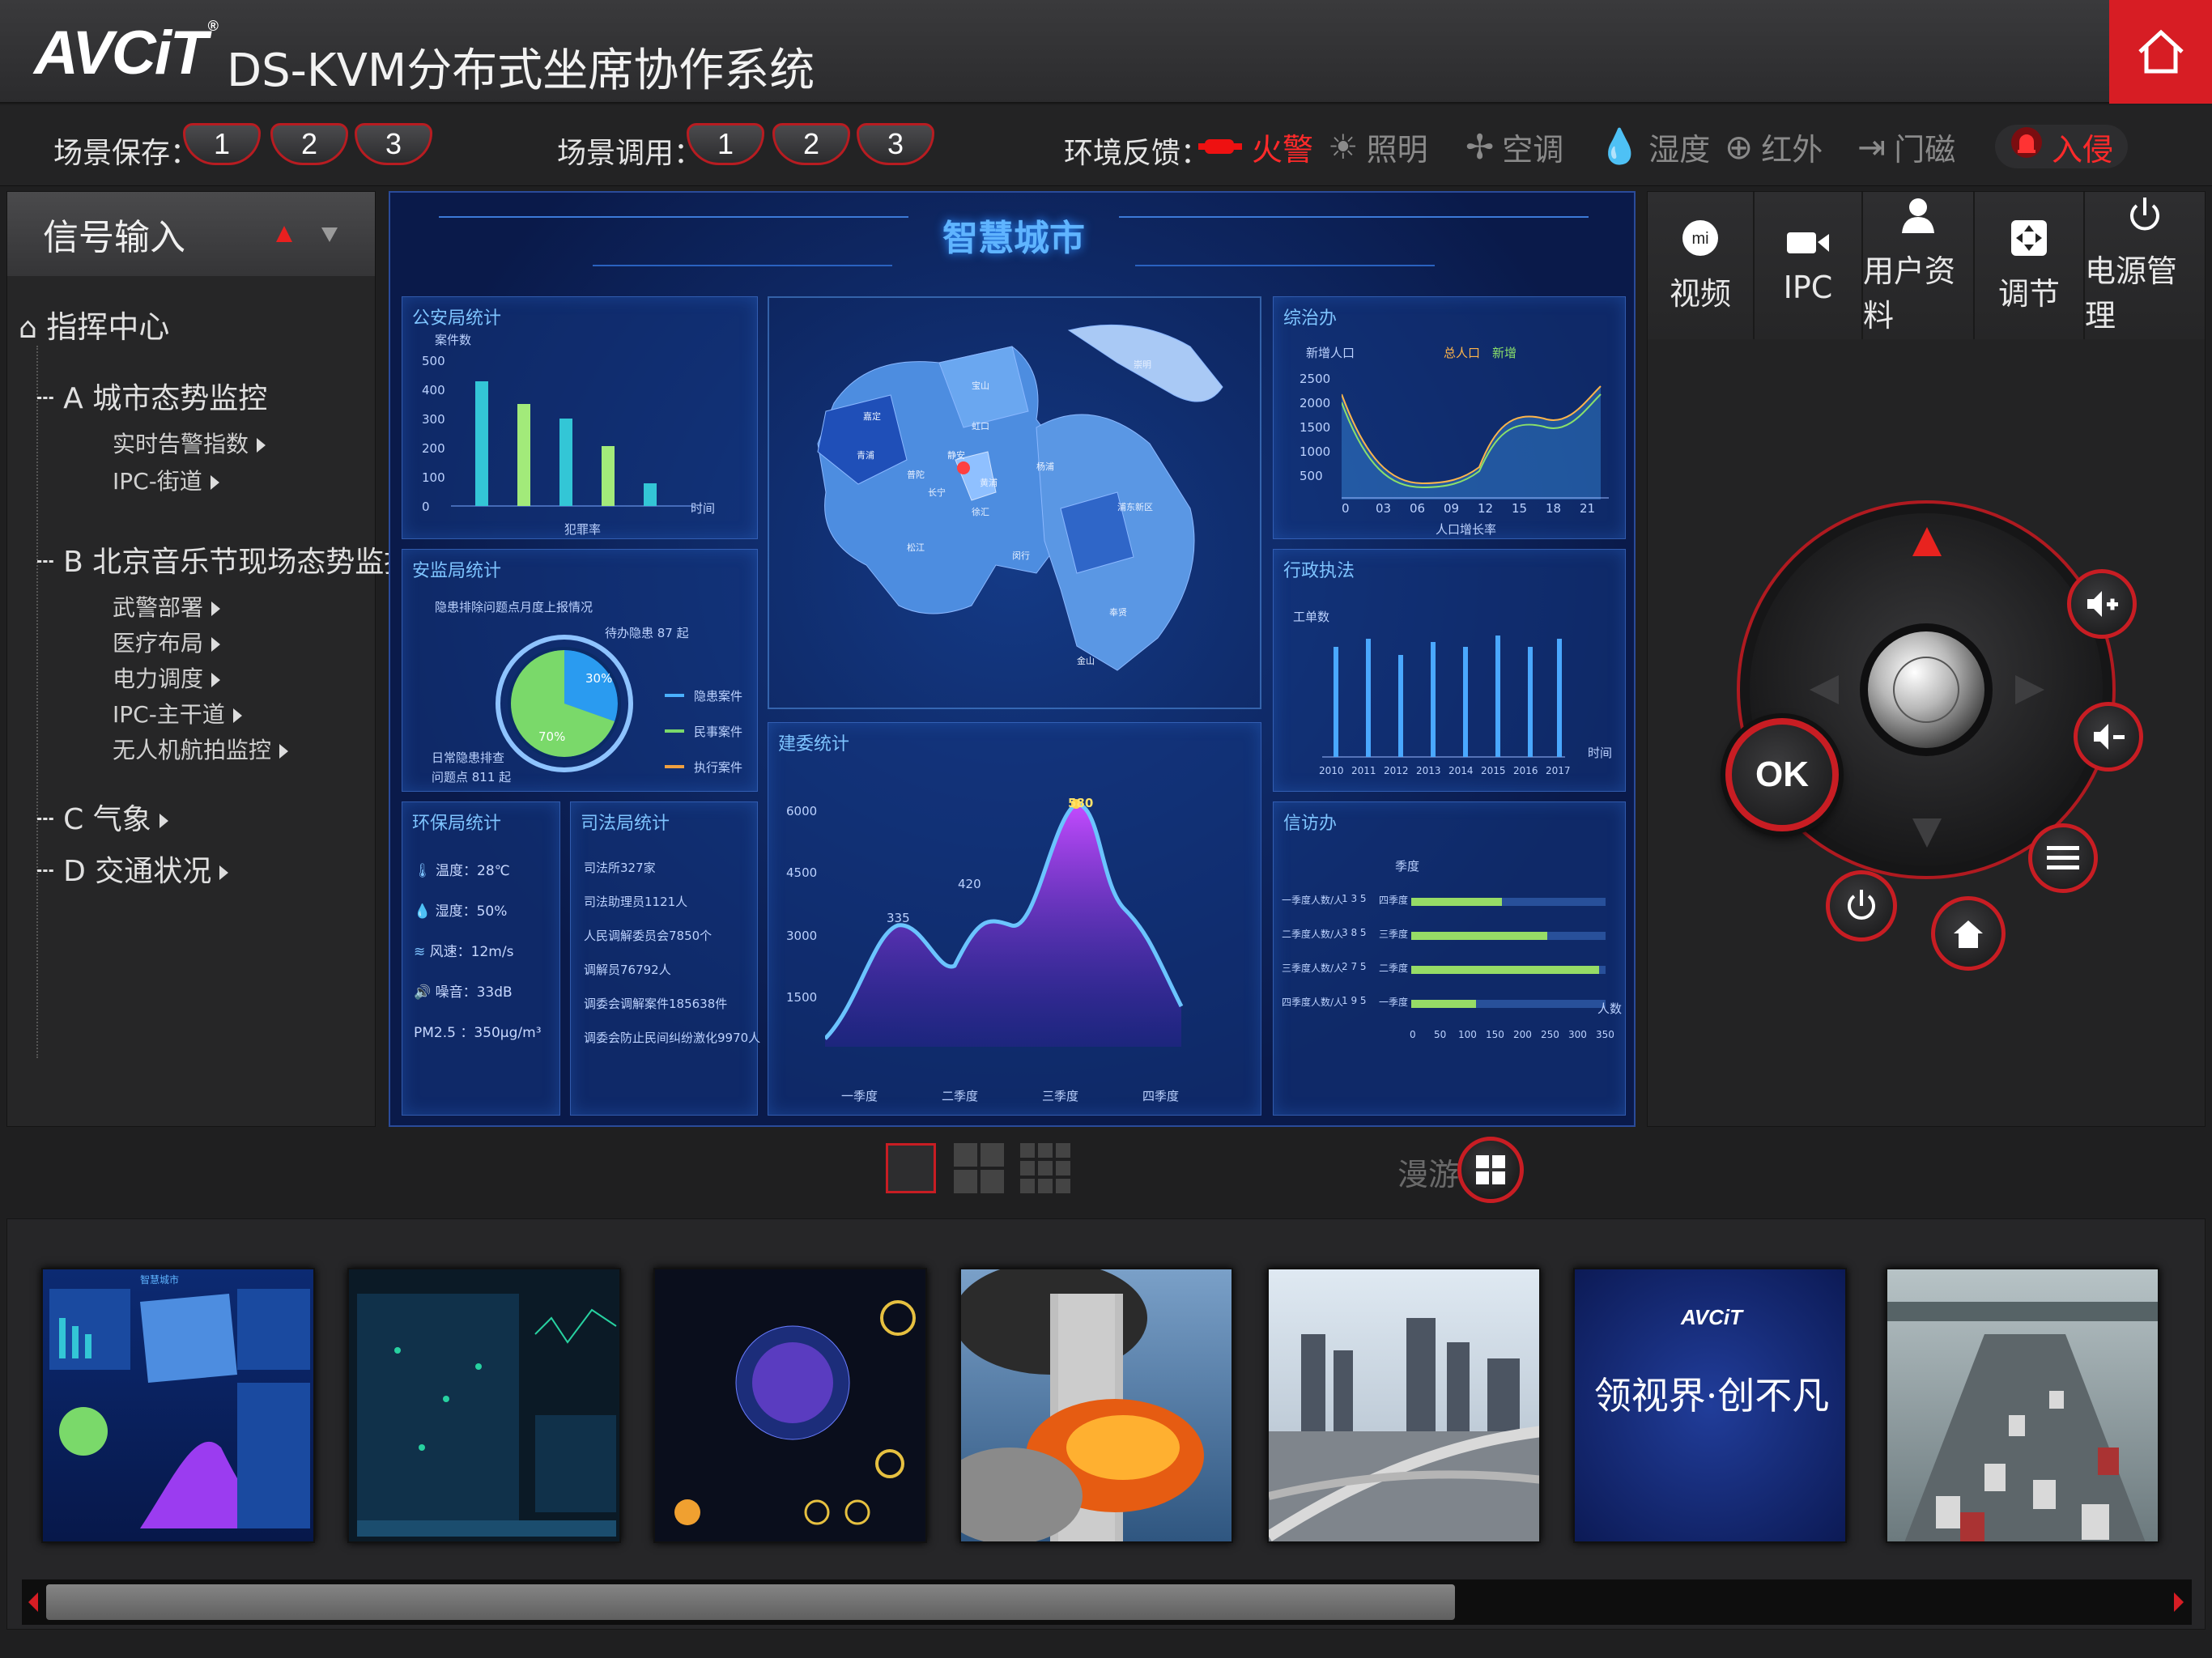  Describe the element at coordinates (1809, 265) in the screenshot. I see `tab-ipc: IPC` at that location.